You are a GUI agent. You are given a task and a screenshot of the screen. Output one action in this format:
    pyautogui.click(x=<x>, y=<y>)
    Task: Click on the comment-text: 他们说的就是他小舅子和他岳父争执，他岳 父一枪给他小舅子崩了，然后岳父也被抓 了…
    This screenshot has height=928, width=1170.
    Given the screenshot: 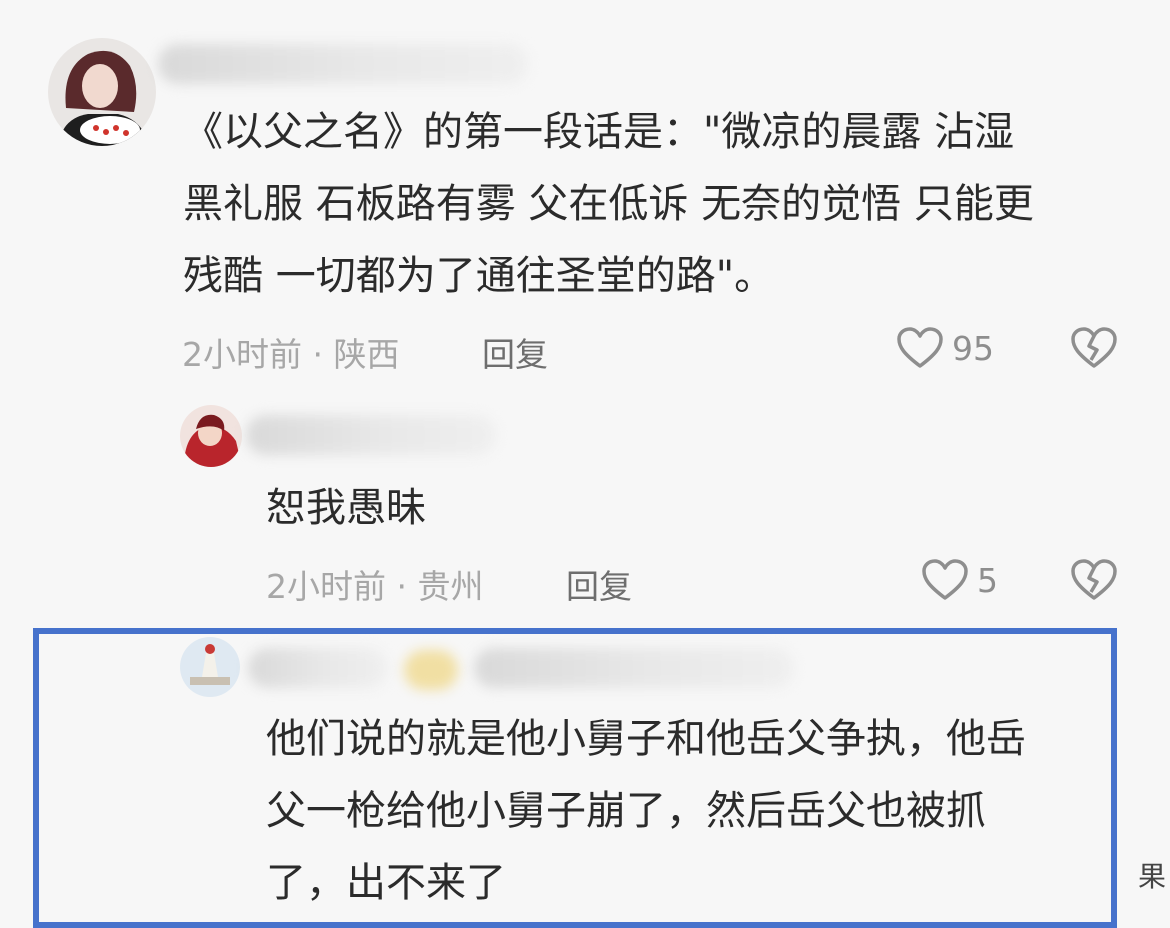 What is the action you would take?
    pyautogui.click(x=646, y=811)
    